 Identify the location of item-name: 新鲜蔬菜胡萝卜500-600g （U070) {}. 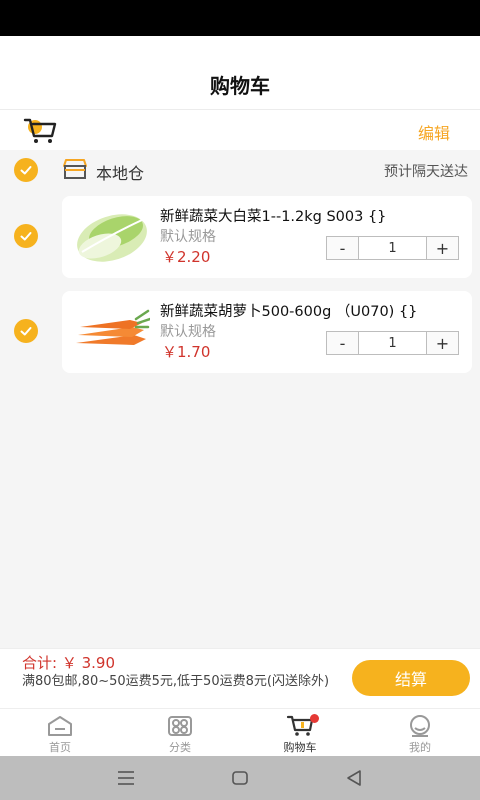
(288, 310).